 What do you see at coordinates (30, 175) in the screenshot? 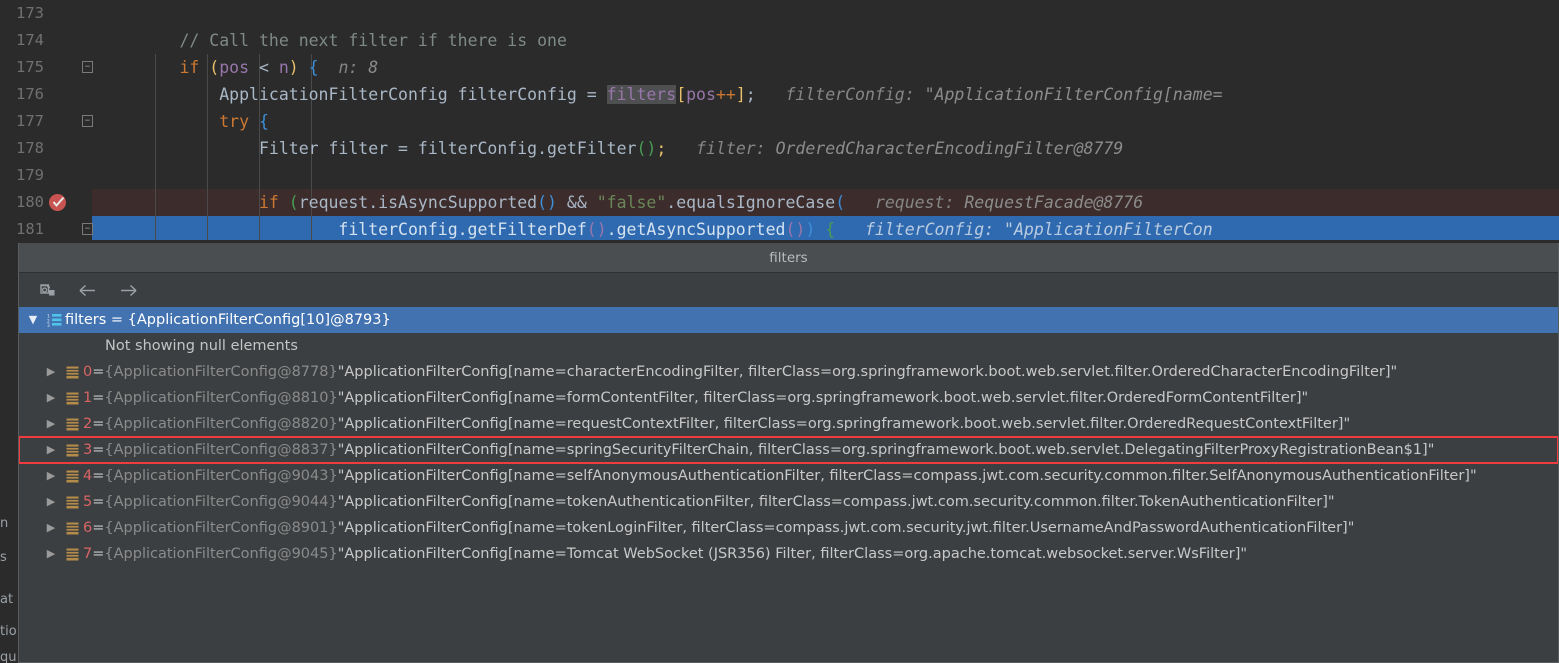
I see `line-number: 179` at bounding box center [30, 175].